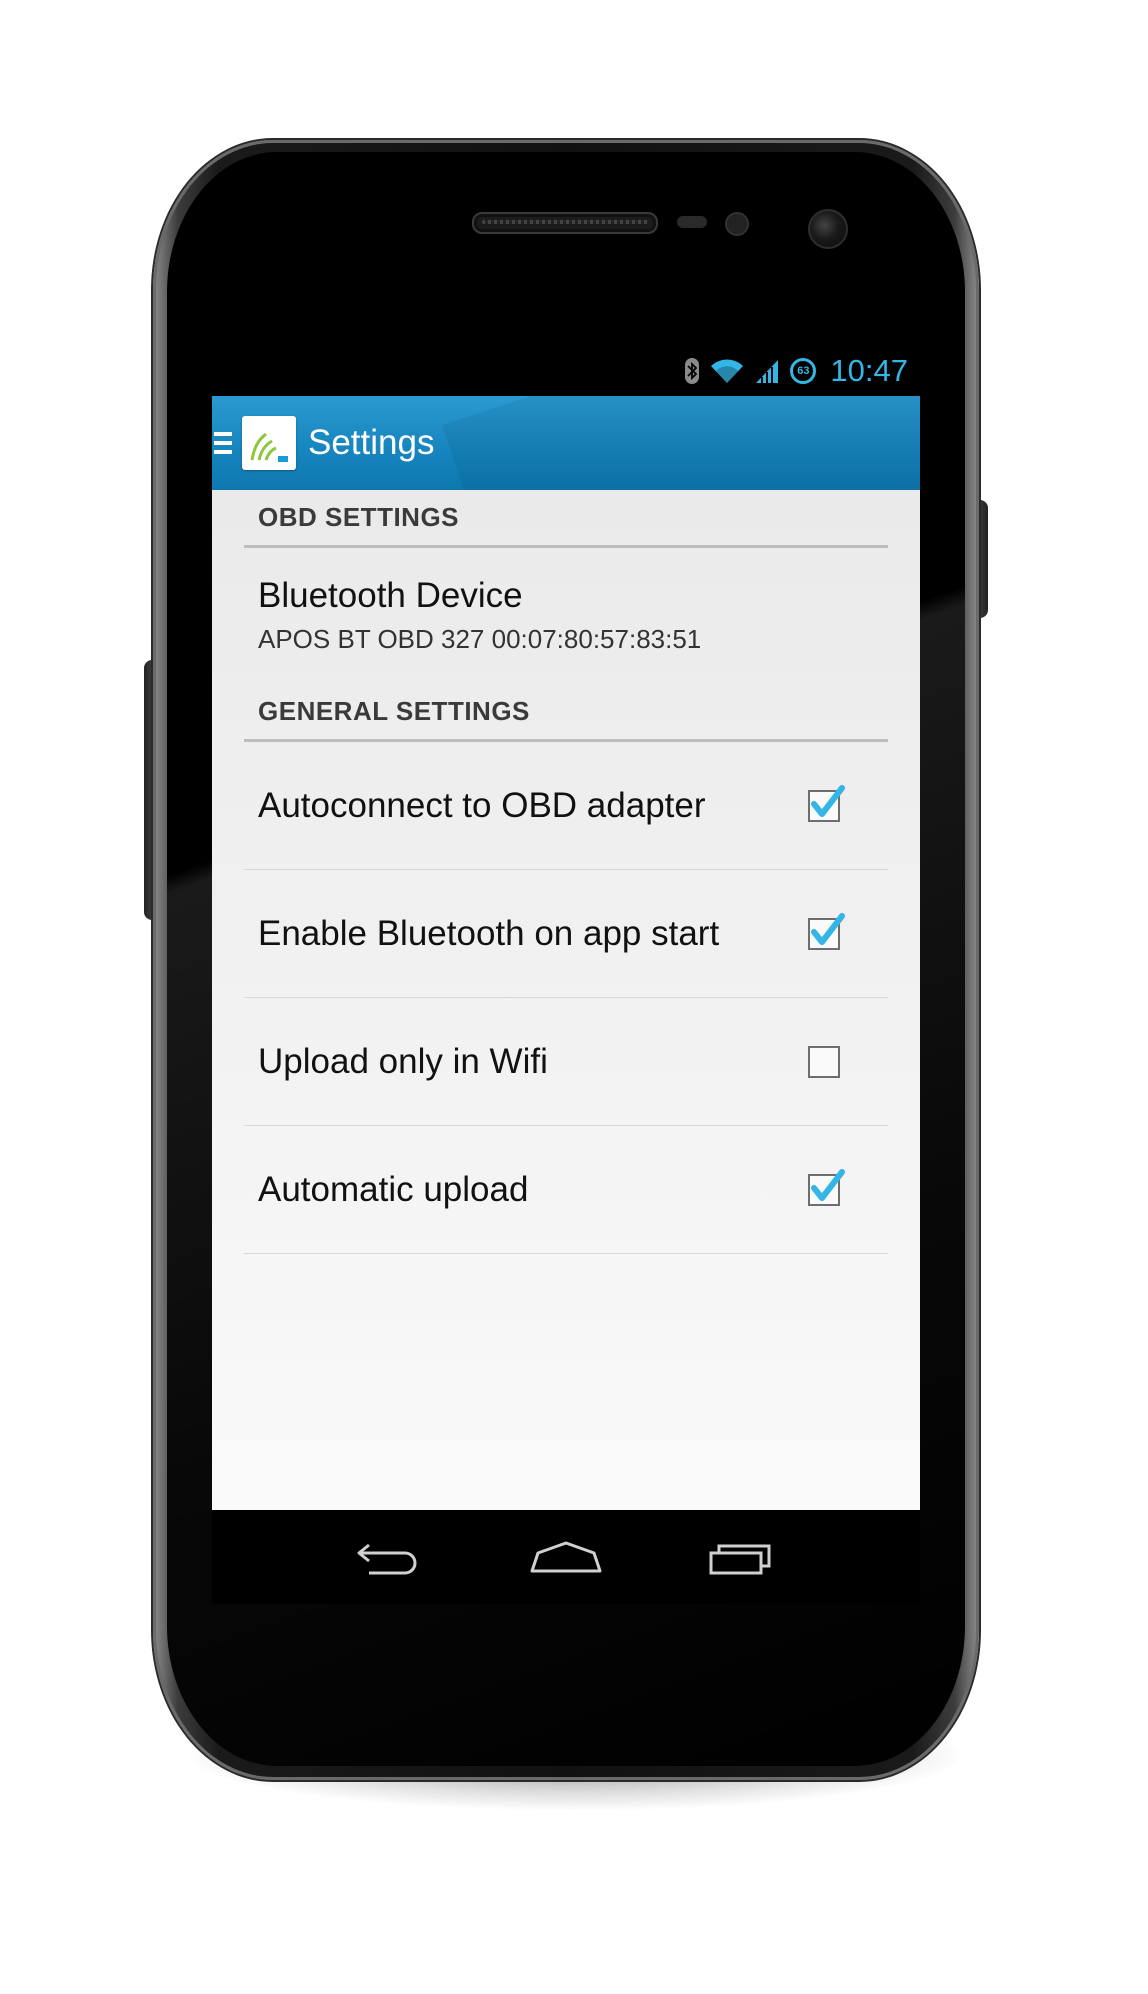 Image resolution: width=1148 pixels, height=1994 pixels. Describe the element at coordinates (737, 224) in the screenshot. I see `light-sensor` at that location.